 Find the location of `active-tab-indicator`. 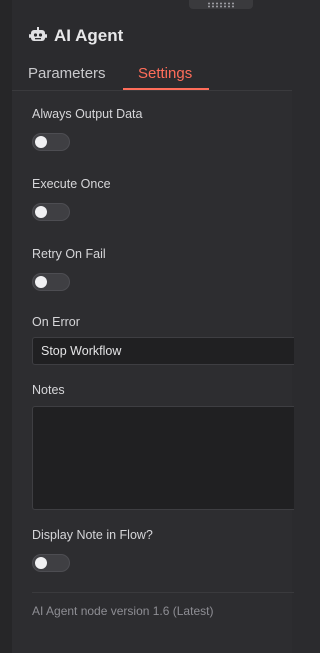

active-tab-indicator is located at coordinates (166, 89).